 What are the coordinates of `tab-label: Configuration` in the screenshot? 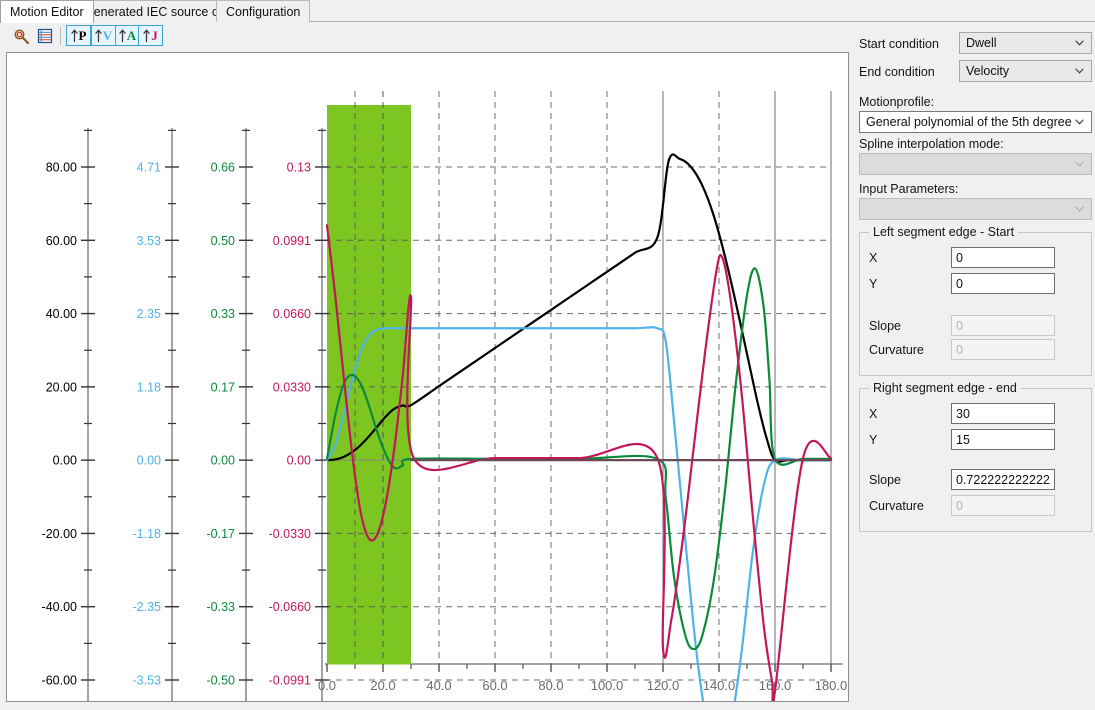 It's located at (263, 11).